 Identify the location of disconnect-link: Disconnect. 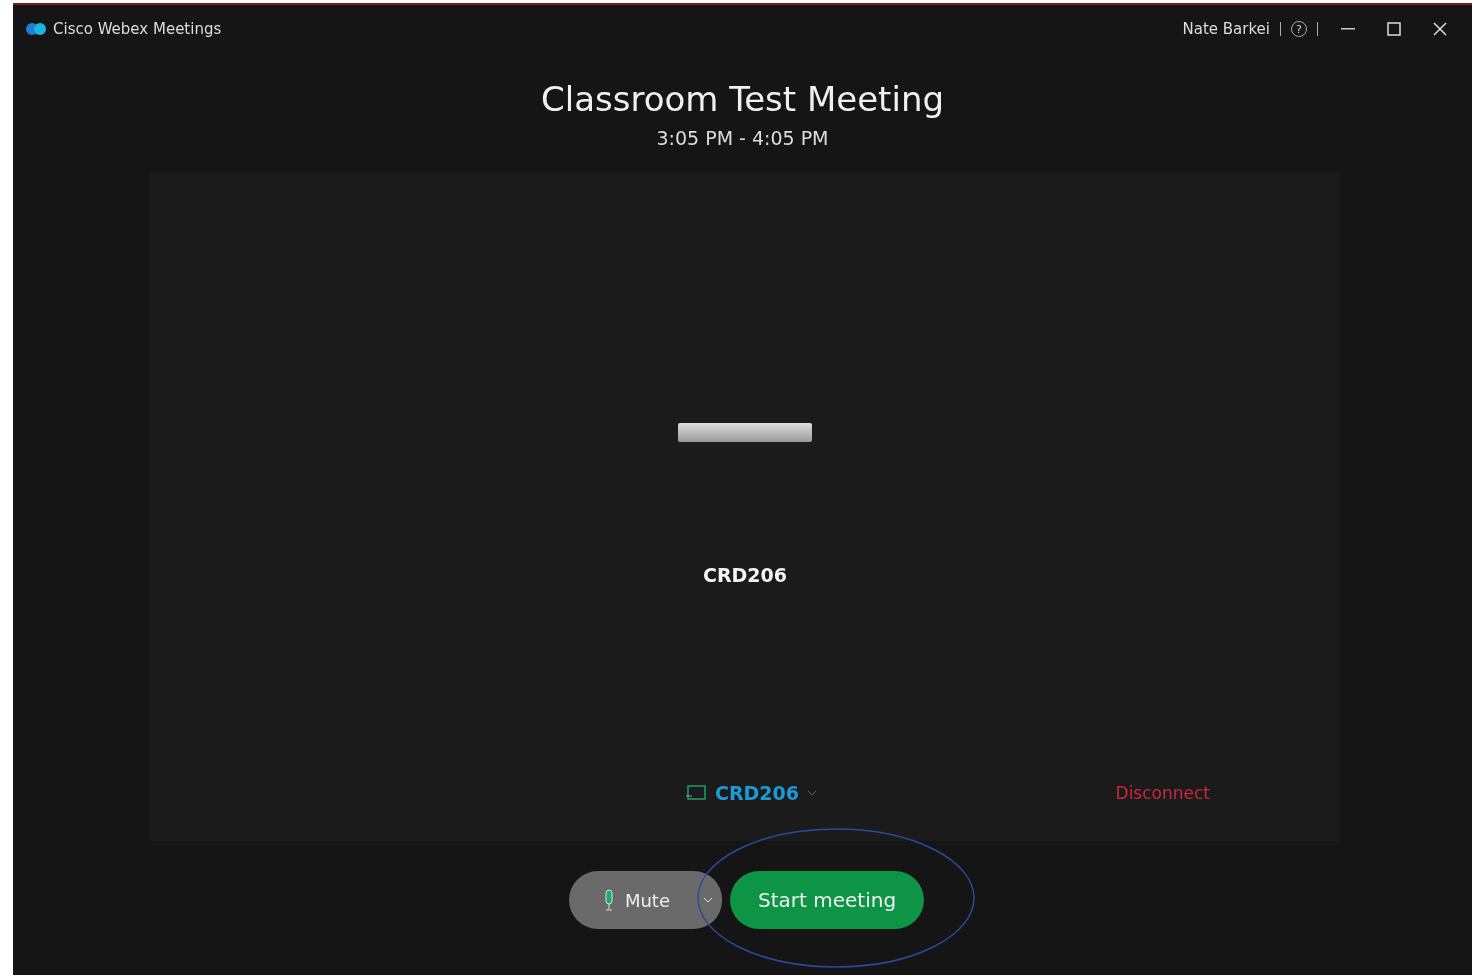
(1162, 793).